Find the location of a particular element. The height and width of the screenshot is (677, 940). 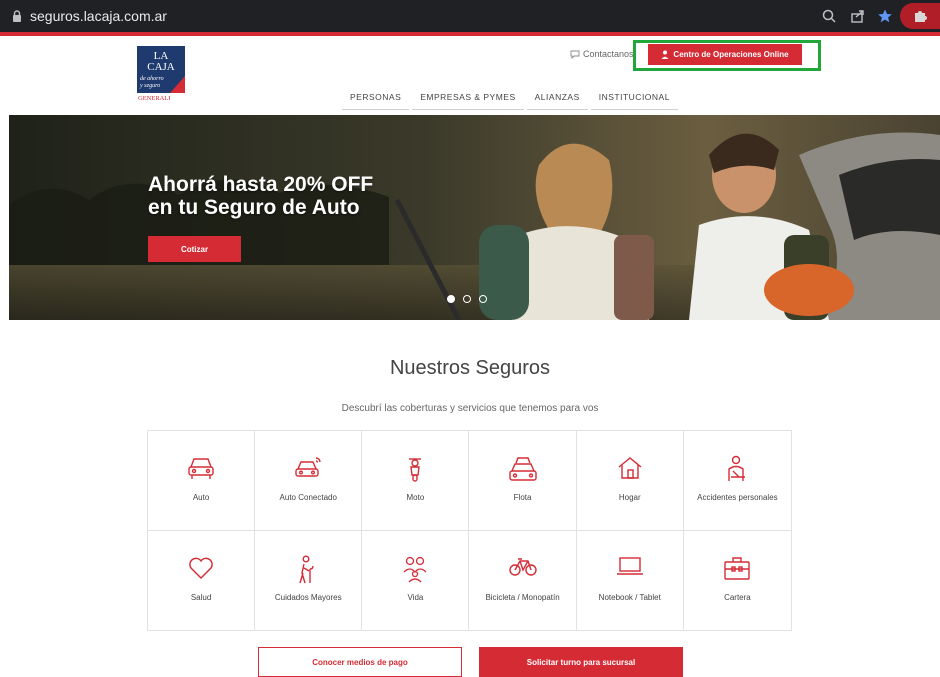

insurance-card-cuidados-mayores: Cuidados Mayores is located at coordinates (309, 580).